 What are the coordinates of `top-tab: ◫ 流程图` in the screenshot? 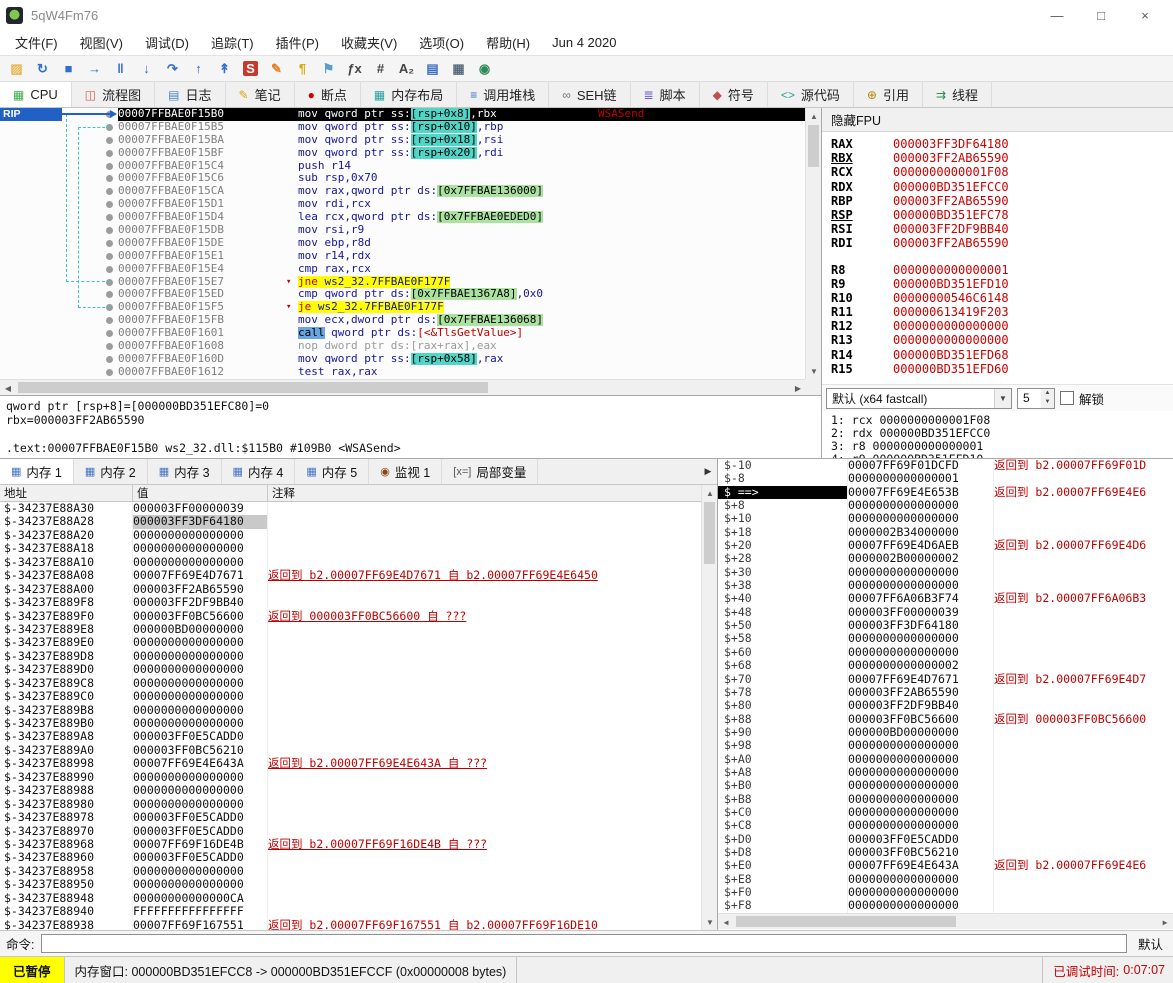 It's located at (114, 94).